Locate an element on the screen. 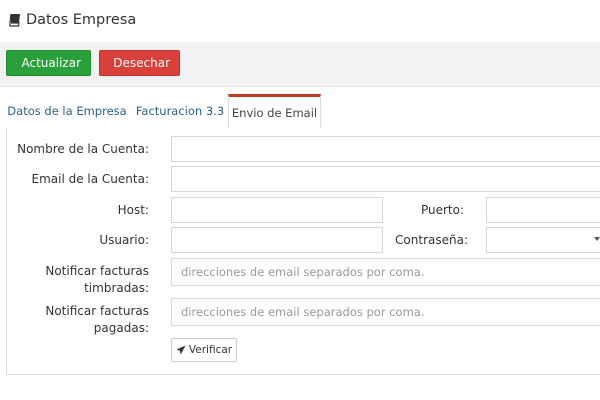 Image resolution: width=600 pixels, height=400 pixels. password-input is located at coordinates (543, 240).